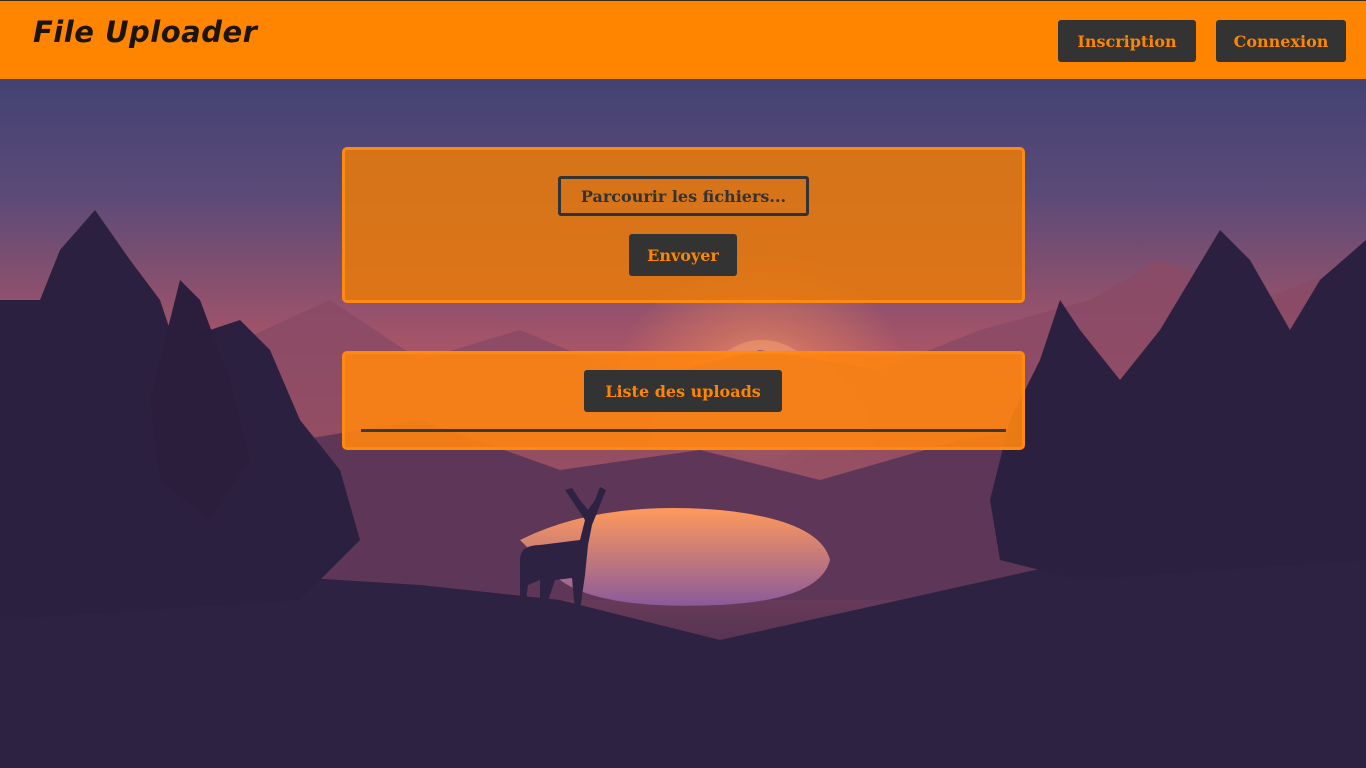  I want to click on login-button: Connexion, so click(1281, 41).